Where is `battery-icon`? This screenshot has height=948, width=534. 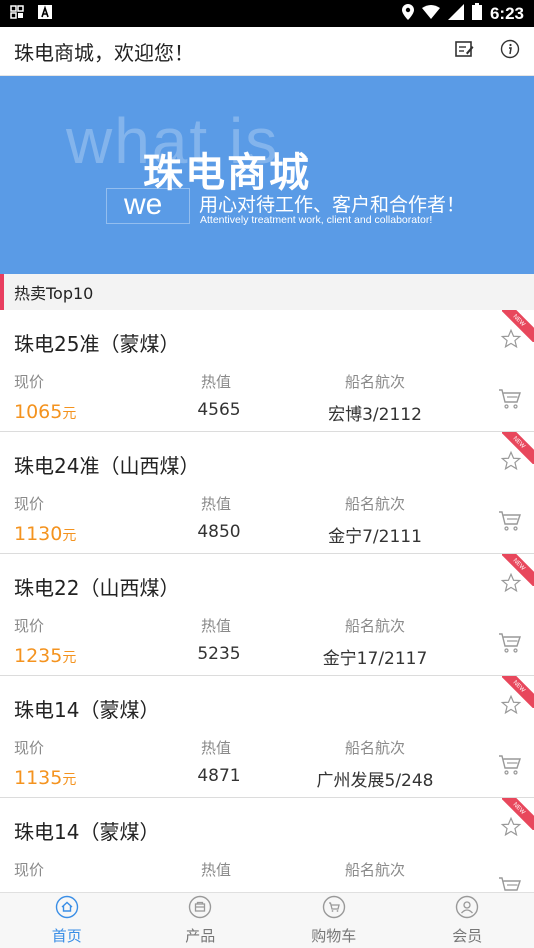
battery-icon is located at coordinates (476, 13).